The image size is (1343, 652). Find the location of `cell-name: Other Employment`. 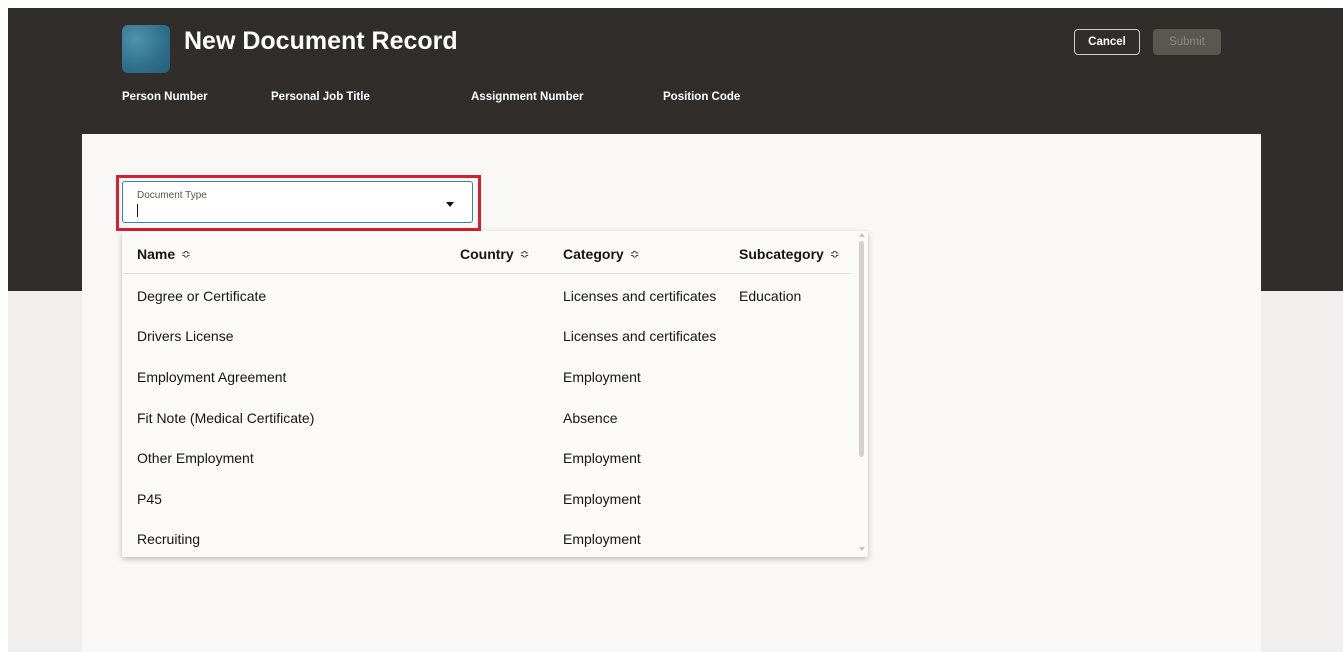

cell-name: Other Employment is located at coordinates (195, 458).